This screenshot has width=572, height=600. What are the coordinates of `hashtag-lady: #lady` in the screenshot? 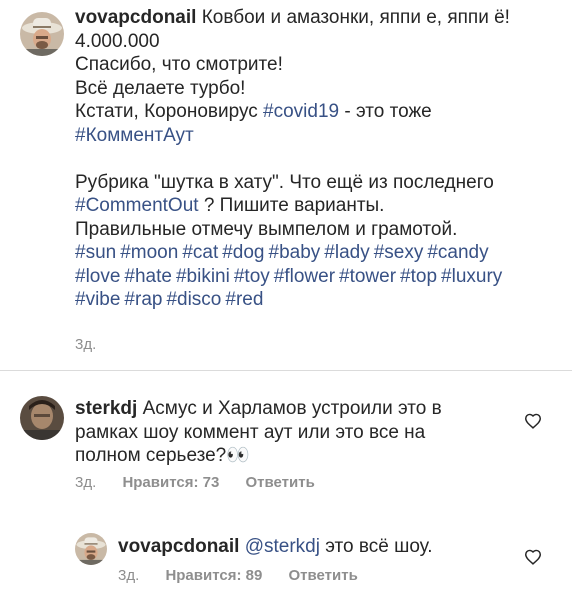 It's located at (346, 252).